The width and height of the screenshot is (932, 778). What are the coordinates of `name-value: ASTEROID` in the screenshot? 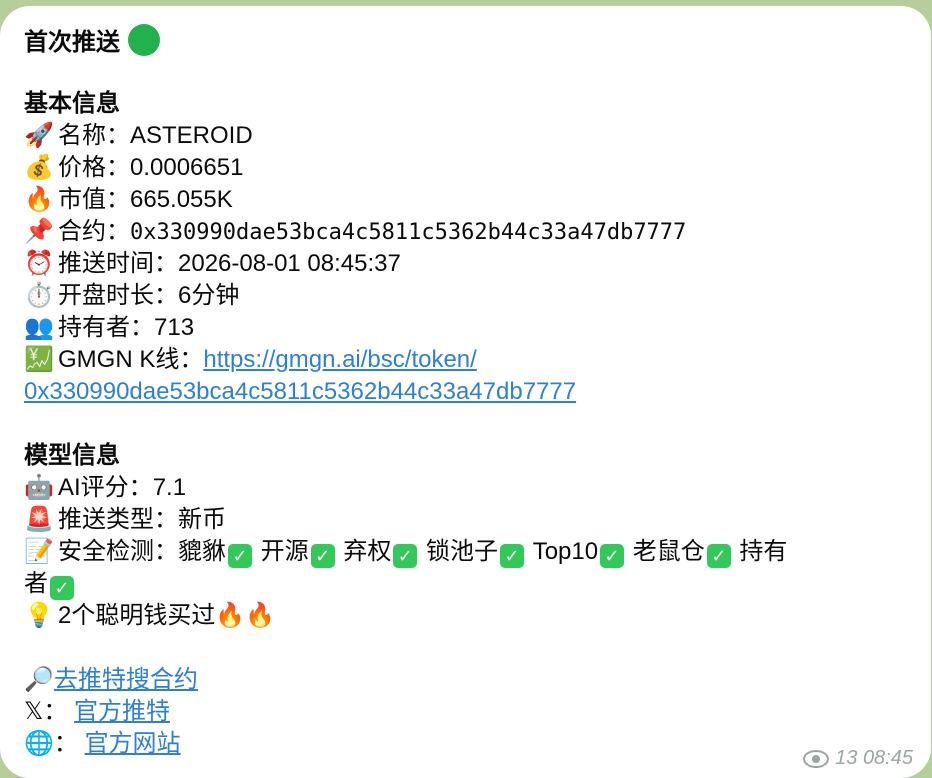 It's located at (191, 135).